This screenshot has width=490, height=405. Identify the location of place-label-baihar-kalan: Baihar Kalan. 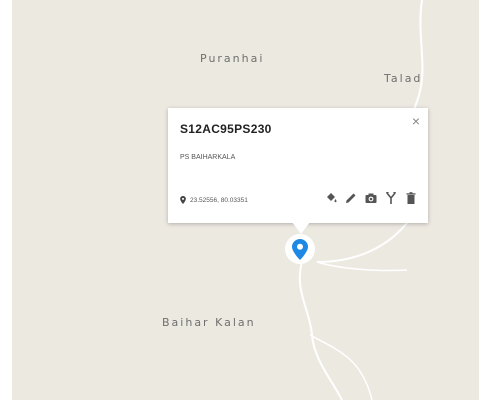
(209, 322).